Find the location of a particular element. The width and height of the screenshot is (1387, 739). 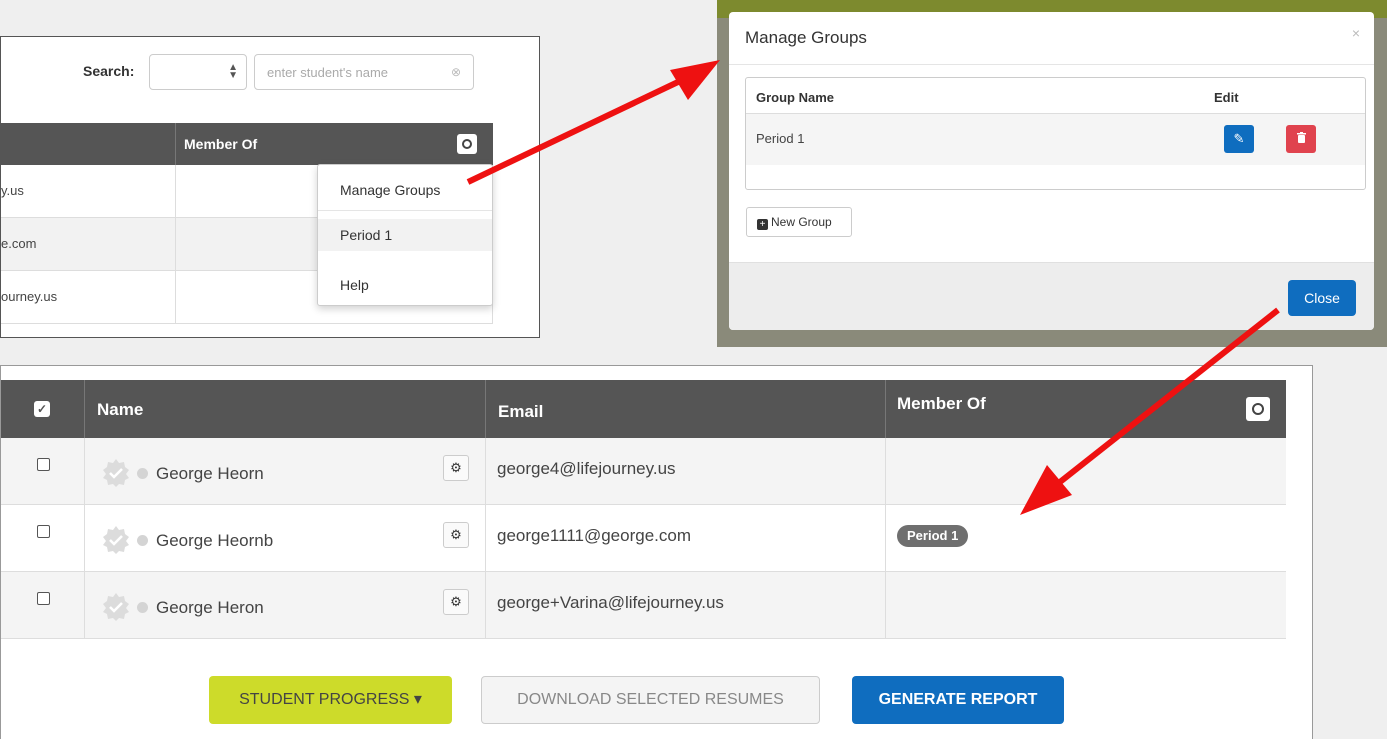

email-cell: ourney.us is located at coordinates (29, 296).